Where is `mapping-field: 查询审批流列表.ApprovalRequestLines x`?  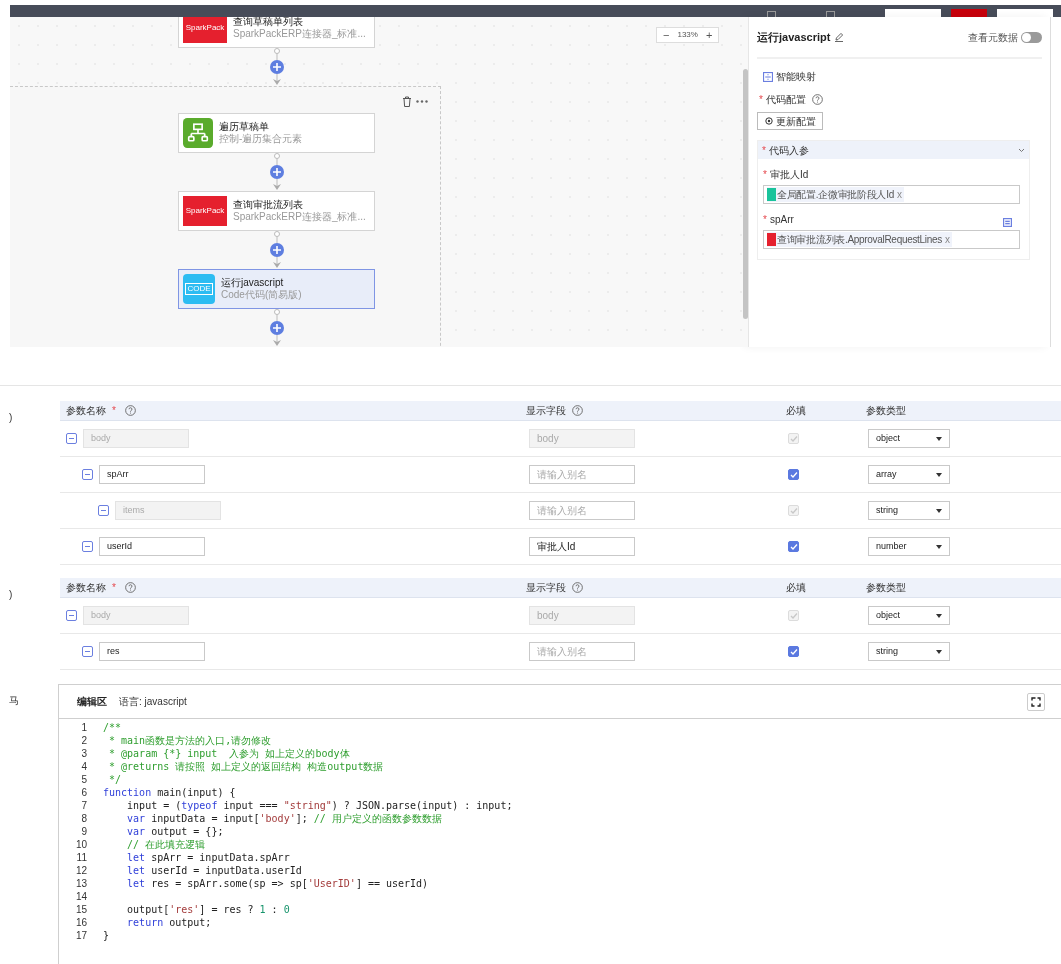
mapping-field: 查询审批流列表.ApprovalRequestLines x is located at coordinates (891, 239).